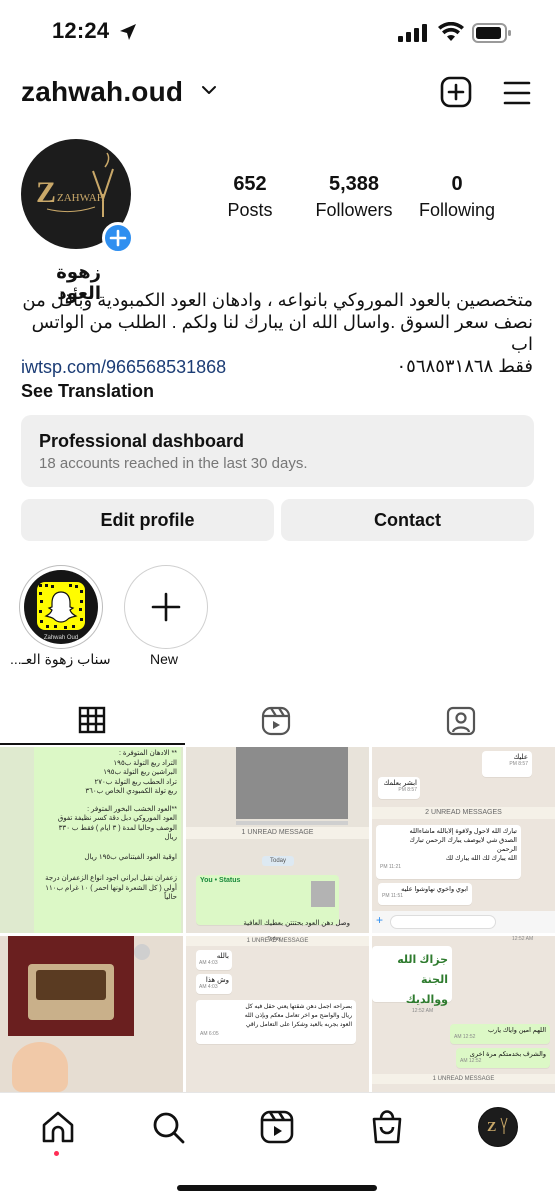 This screenshot has width=555, height=1200. What do you see at coordinates (456, 92) in the screenshot?
I see `plus-square-icon` at bounding box center [456, 92].